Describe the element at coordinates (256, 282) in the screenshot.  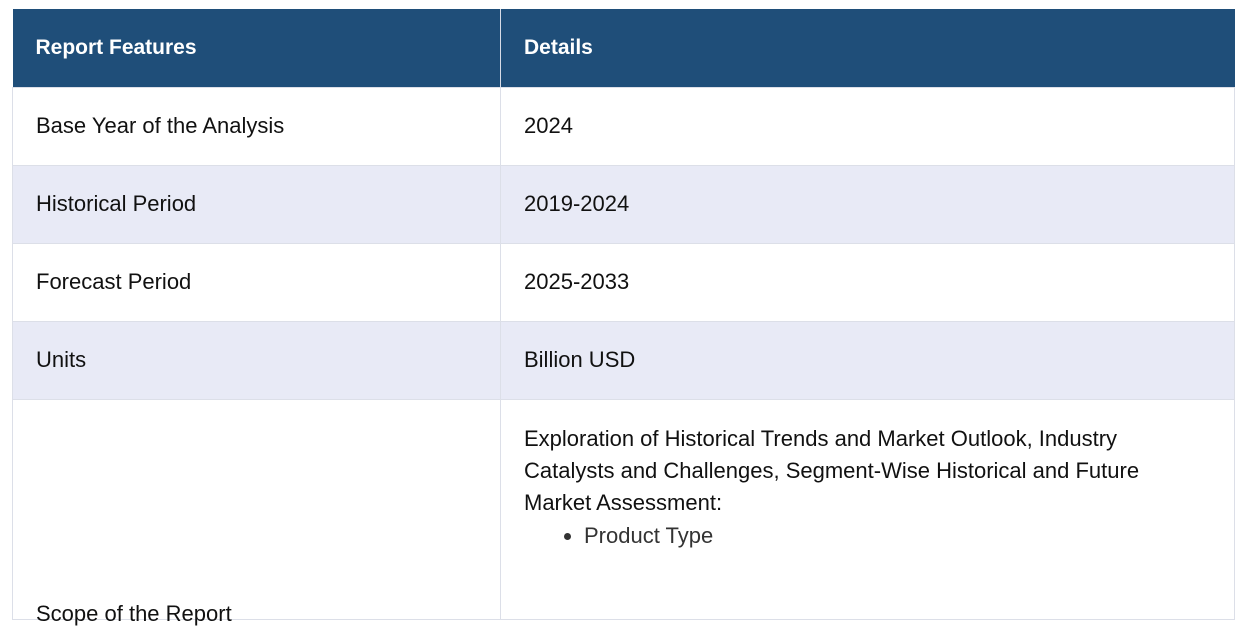
I see `row-feature: Forecast Period` at that location.